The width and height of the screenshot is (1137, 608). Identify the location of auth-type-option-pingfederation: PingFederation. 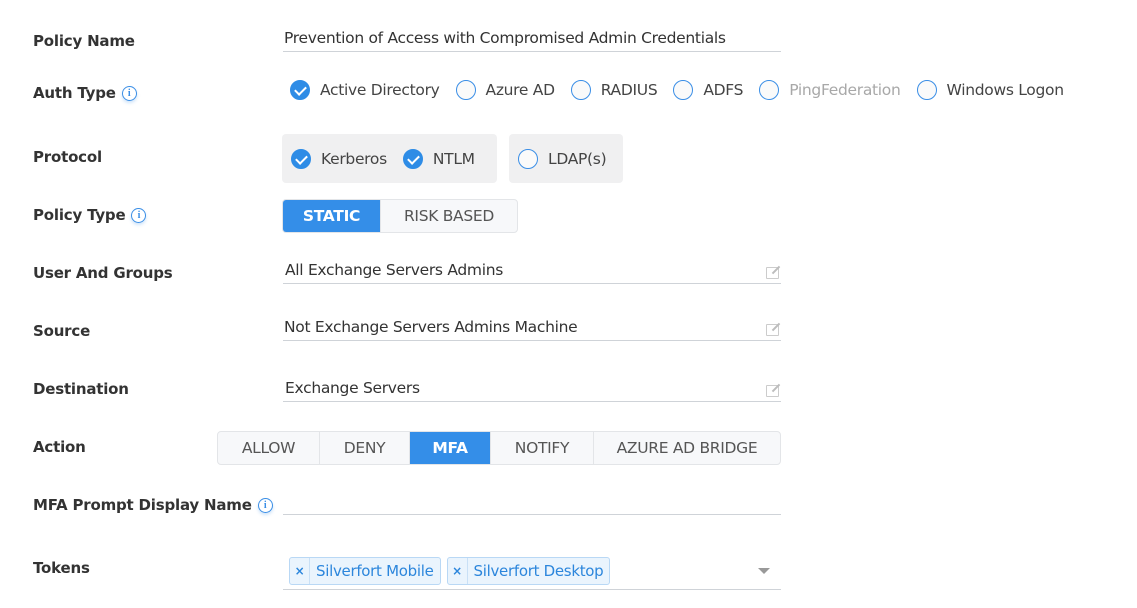
(830, 90).